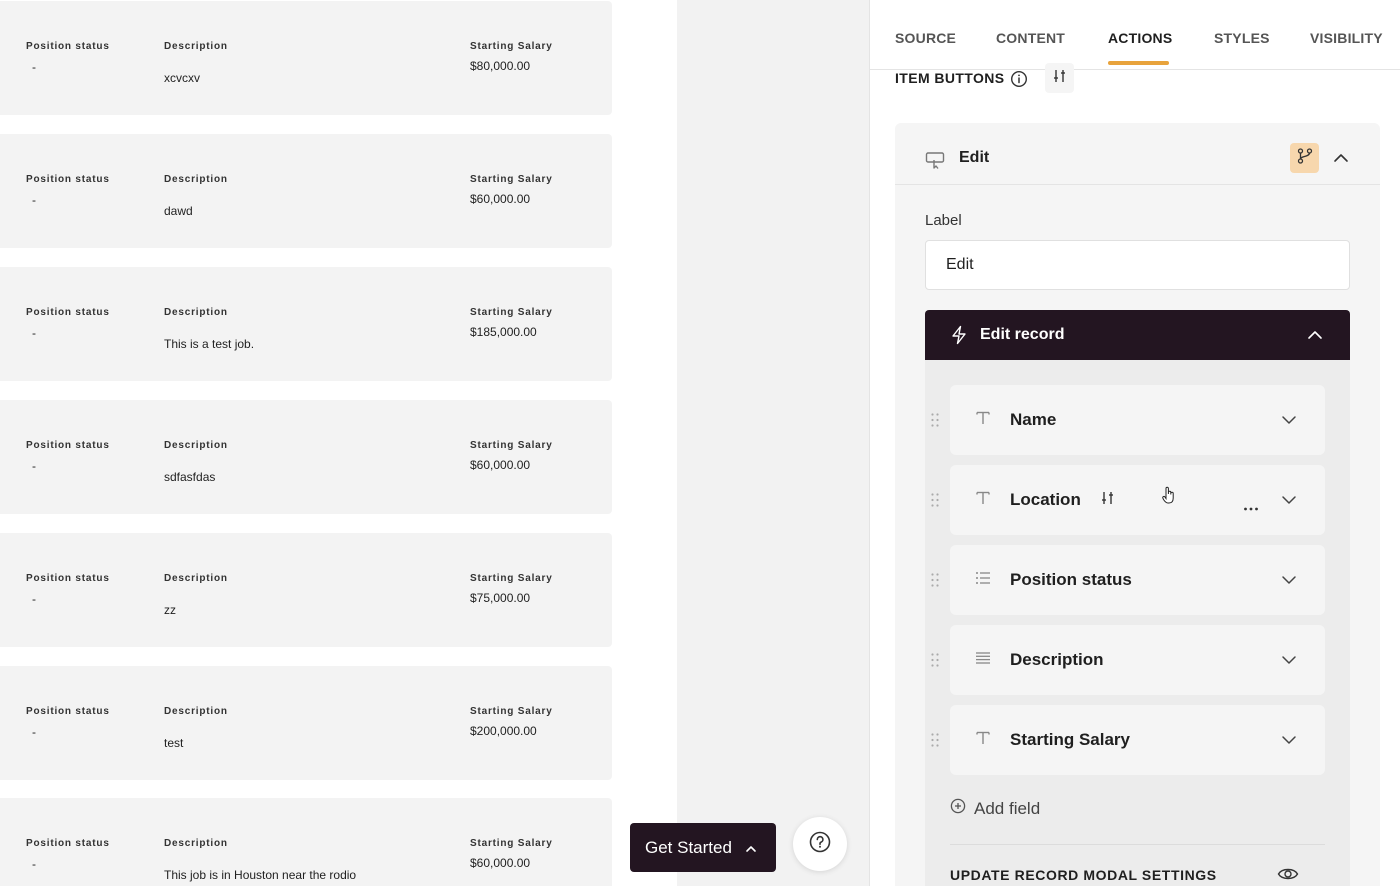 This screenshot has height=886, width=1400. What do you see at coordinates (925, 38) in the screenshot?
I see `tab-source: SOURCE` at bounding box center [925, 38].